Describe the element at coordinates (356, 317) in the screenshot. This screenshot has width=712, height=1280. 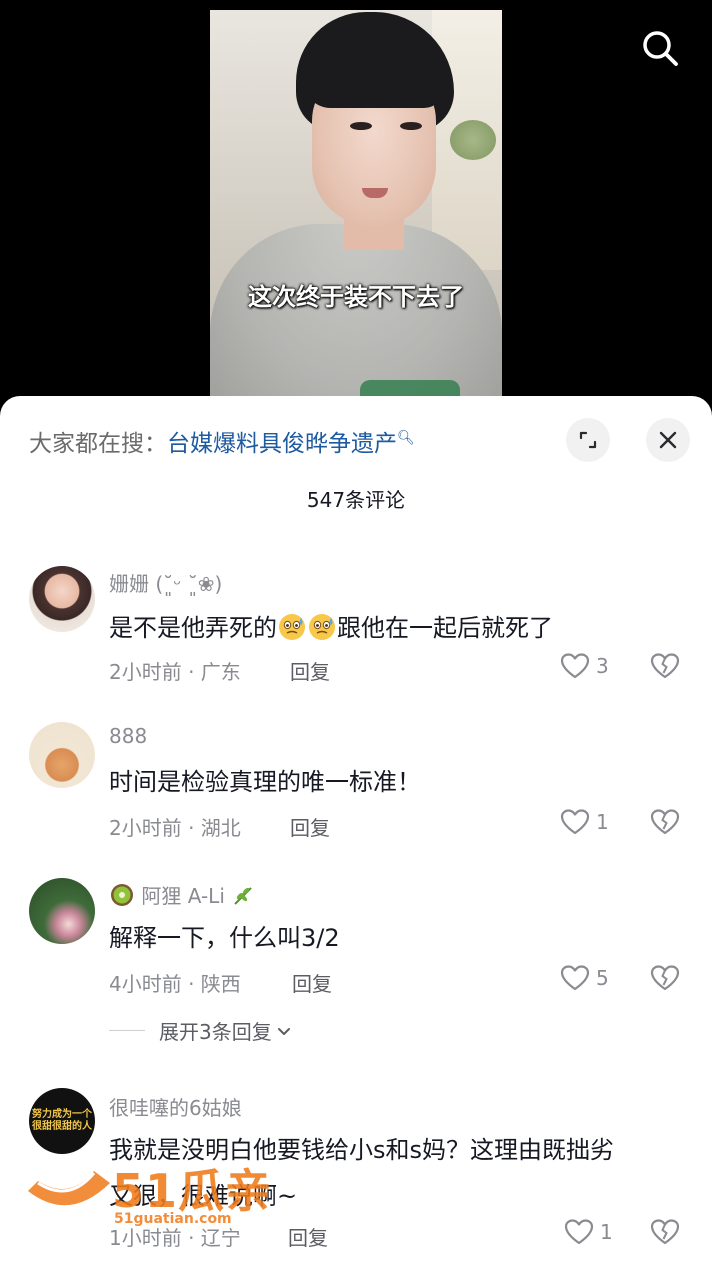
I see `person-shirt` at that location.